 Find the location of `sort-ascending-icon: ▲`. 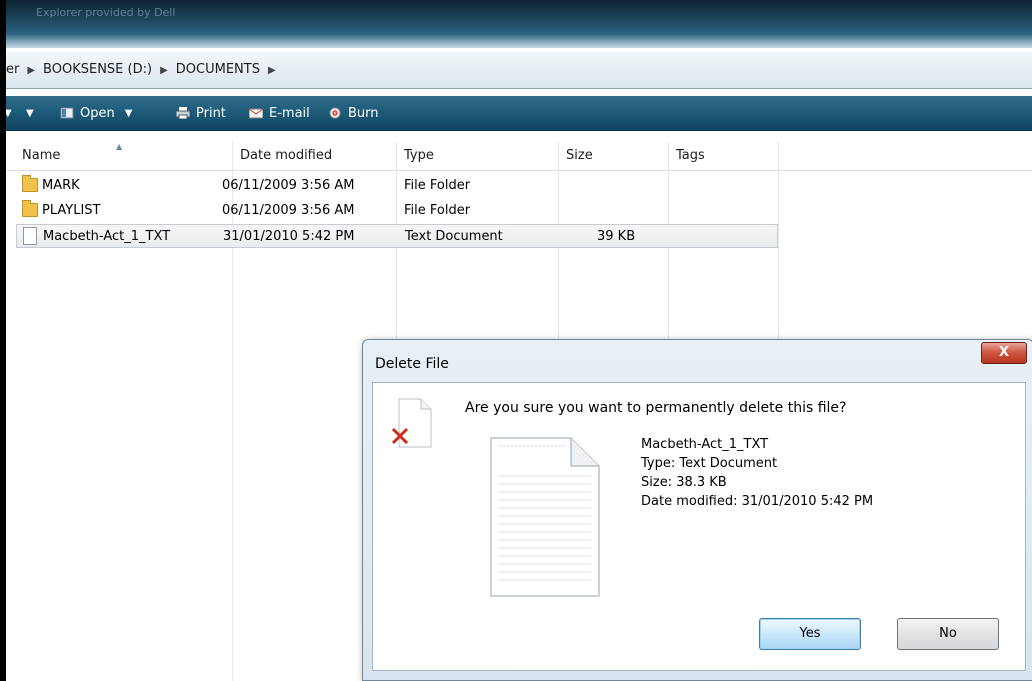

sort-ascending-icon: ▲ is located at coordinates (119, 146).